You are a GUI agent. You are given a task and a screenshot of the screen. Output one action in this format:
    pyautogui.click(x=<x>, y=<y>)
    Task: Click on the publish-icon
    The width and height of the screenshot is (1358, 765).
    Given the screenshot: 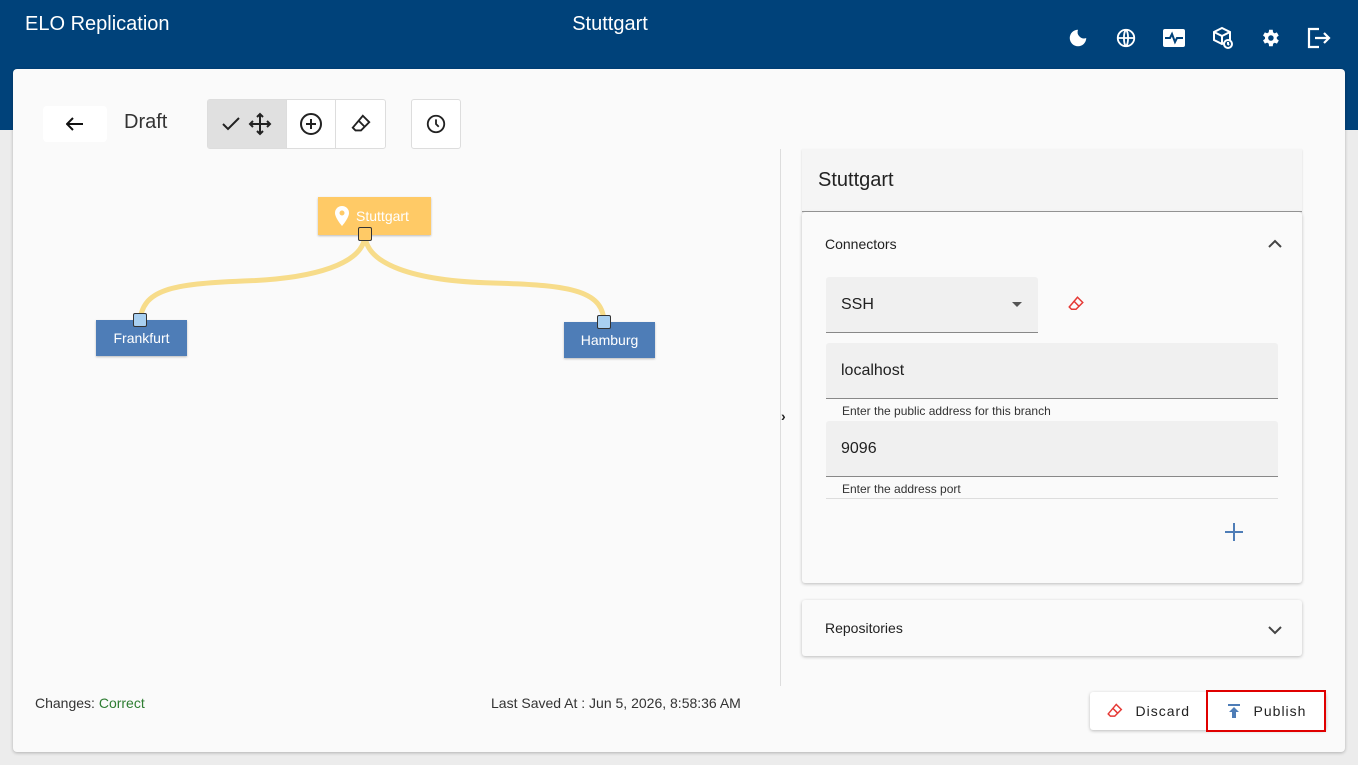 What is the action you would take?
    pyautogui.click(x=1233, y=711)
    